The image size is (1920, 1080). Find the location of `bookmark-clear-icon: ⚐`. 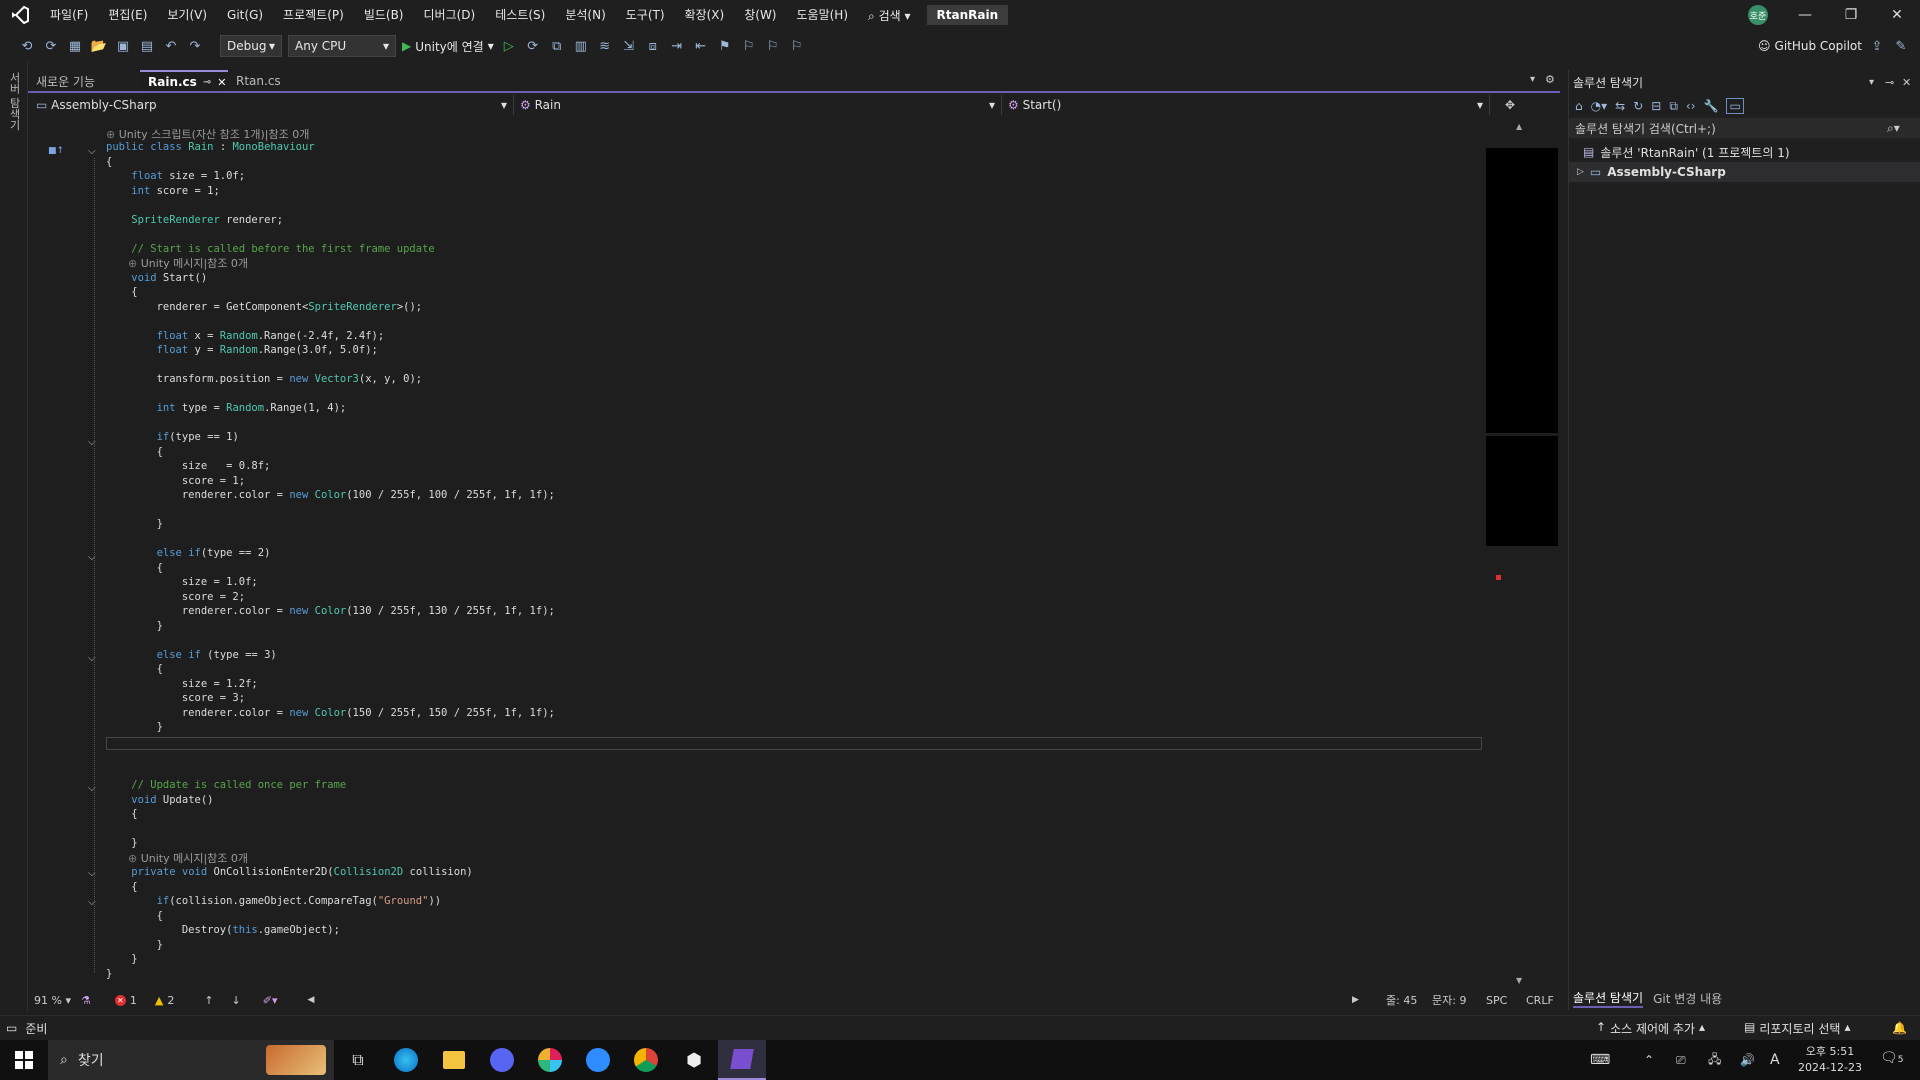

bookmark-clear-icon: ⚐ is located at coordinates (797, 46).